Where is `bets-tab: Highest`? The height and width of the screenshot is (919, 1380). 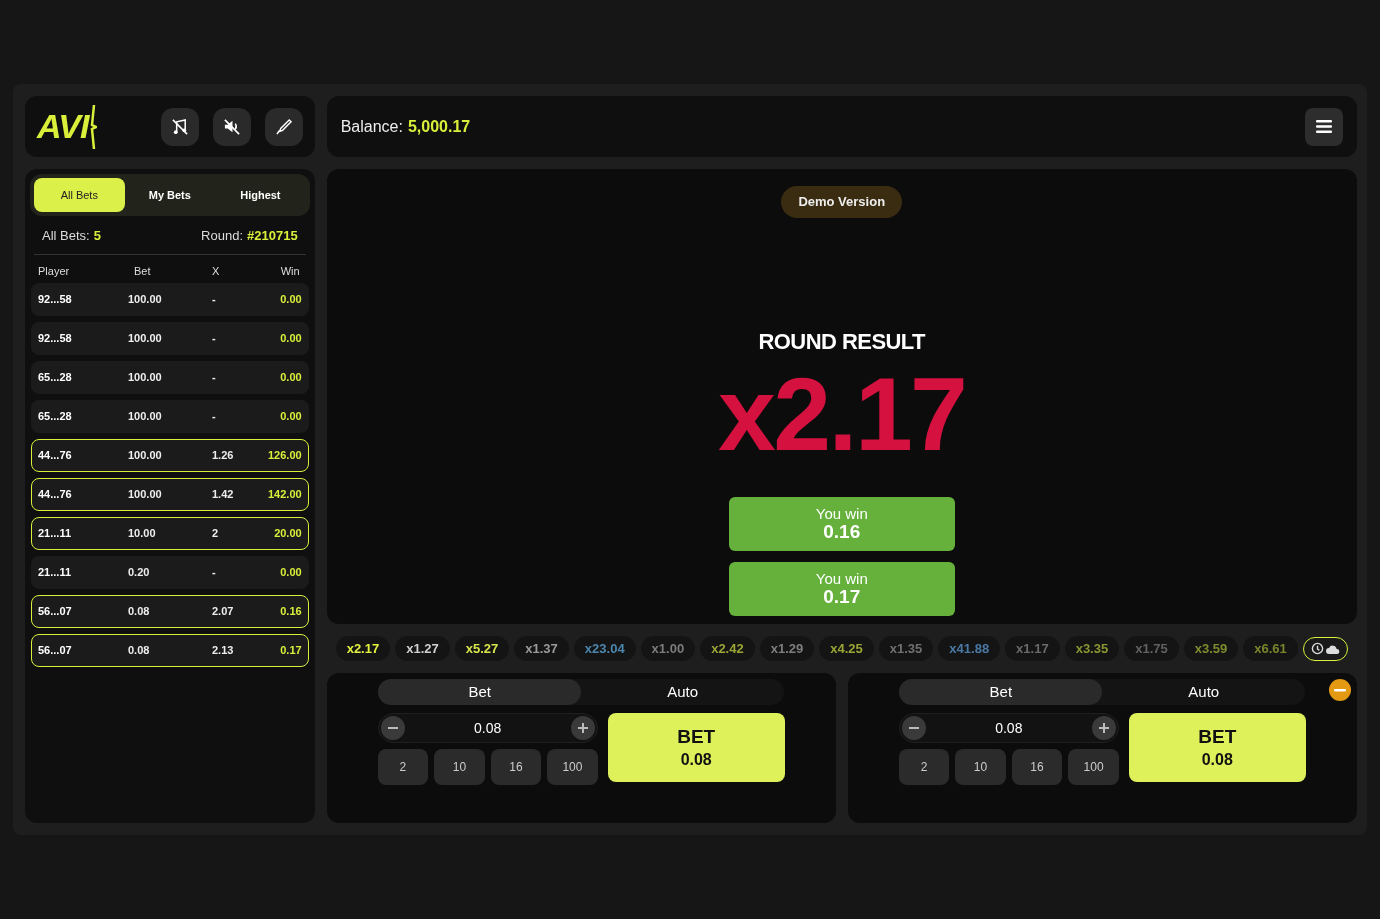 bets-tab: Highest is located at coordinates (260, 195).